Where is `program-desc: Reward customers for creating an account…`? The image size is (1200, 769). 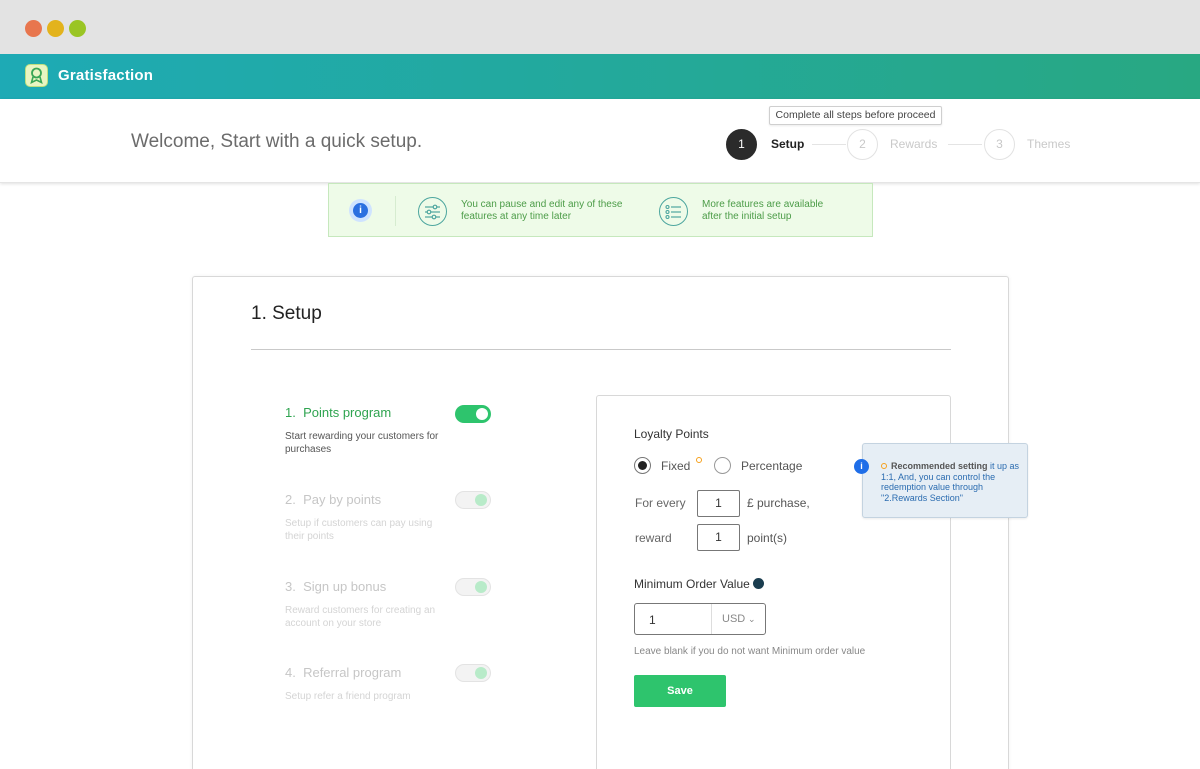
program-desc: Reward customers for creating an account… is located at coordinates (360, 617).